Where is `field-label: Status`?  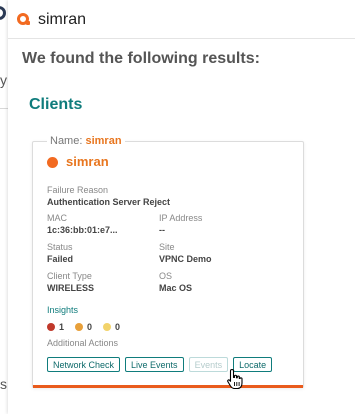
field-label: Status is located at coordinates (60, 247).